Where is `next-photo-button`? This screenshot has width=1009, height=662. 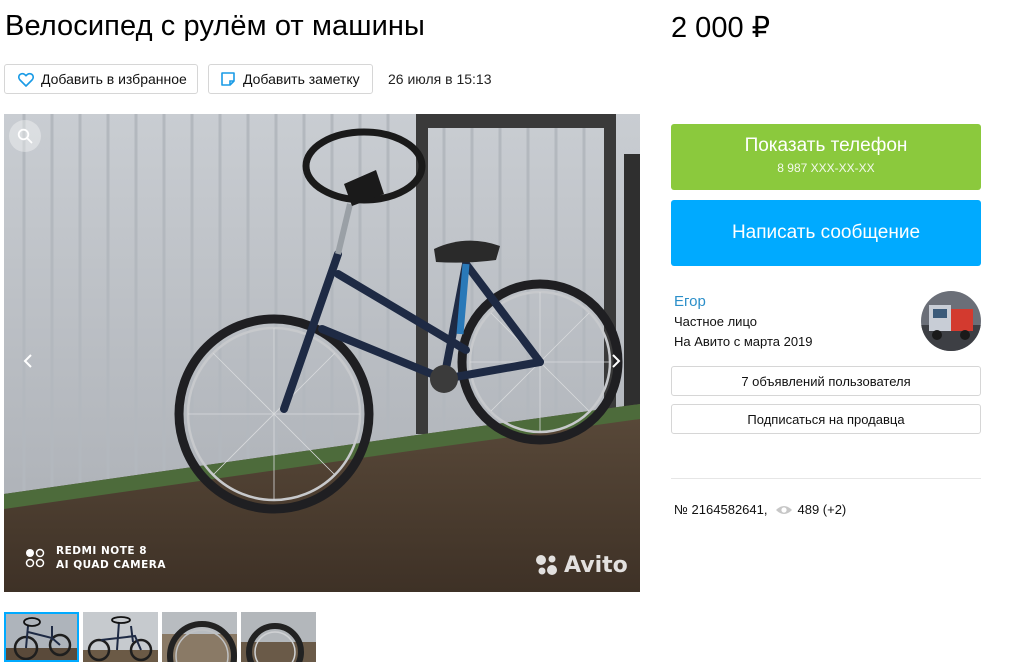 next-photo-button is located at coordinates (616, 361).